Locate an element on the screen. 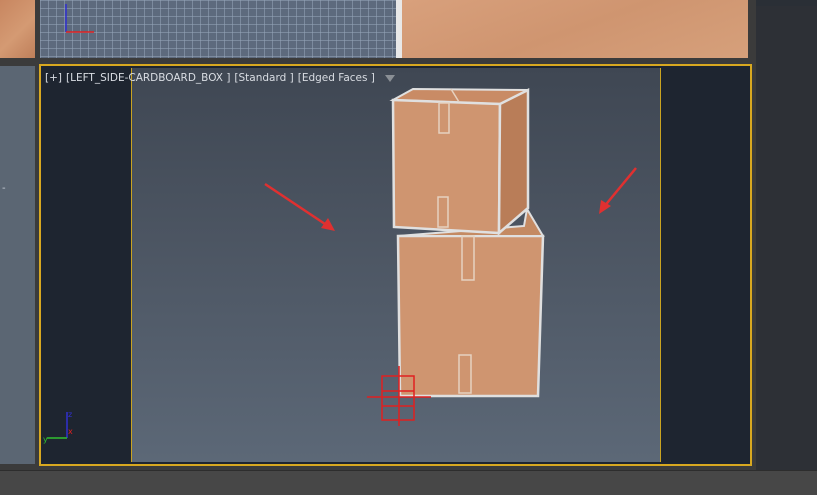 The width and height of the screenshot is (817, 495). left-panel-mark: - is located at coordinates (4, 188).